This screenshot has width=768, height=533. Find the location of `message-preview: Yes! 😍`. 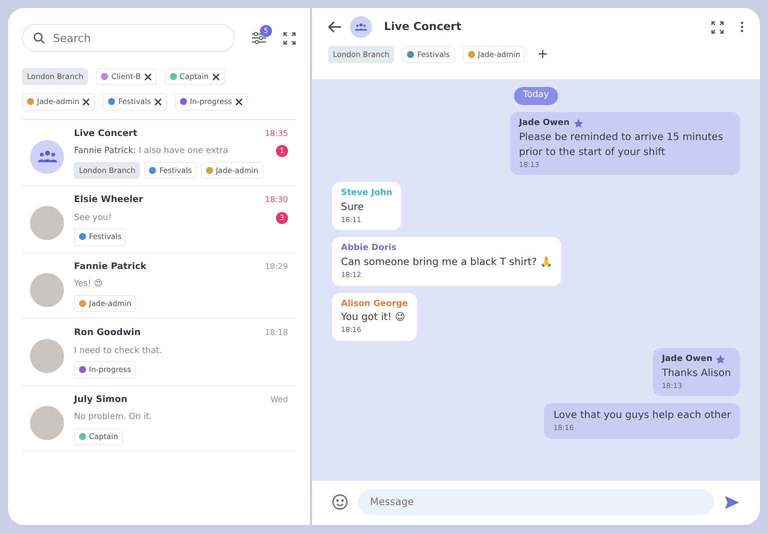

message-preview: Yes! 😍 is located at coordinates (88, 284).